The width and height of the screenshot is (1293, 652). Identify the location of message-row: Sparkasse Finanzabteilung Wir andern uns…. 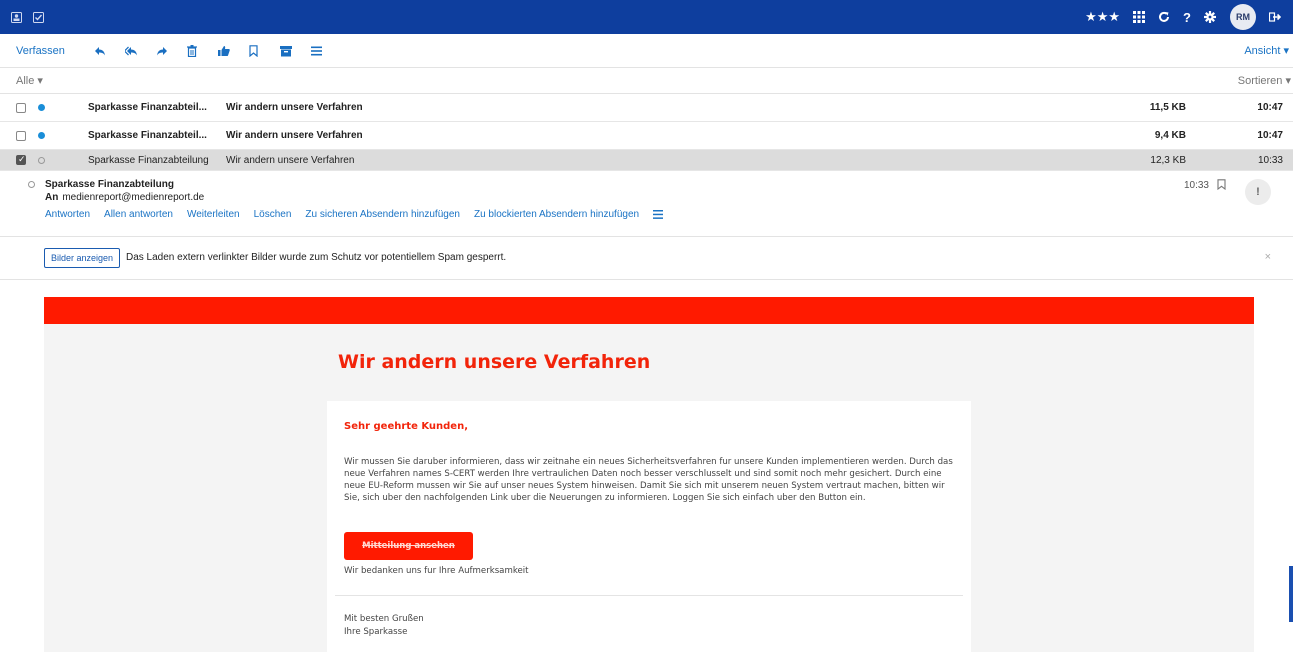
(646, 160).